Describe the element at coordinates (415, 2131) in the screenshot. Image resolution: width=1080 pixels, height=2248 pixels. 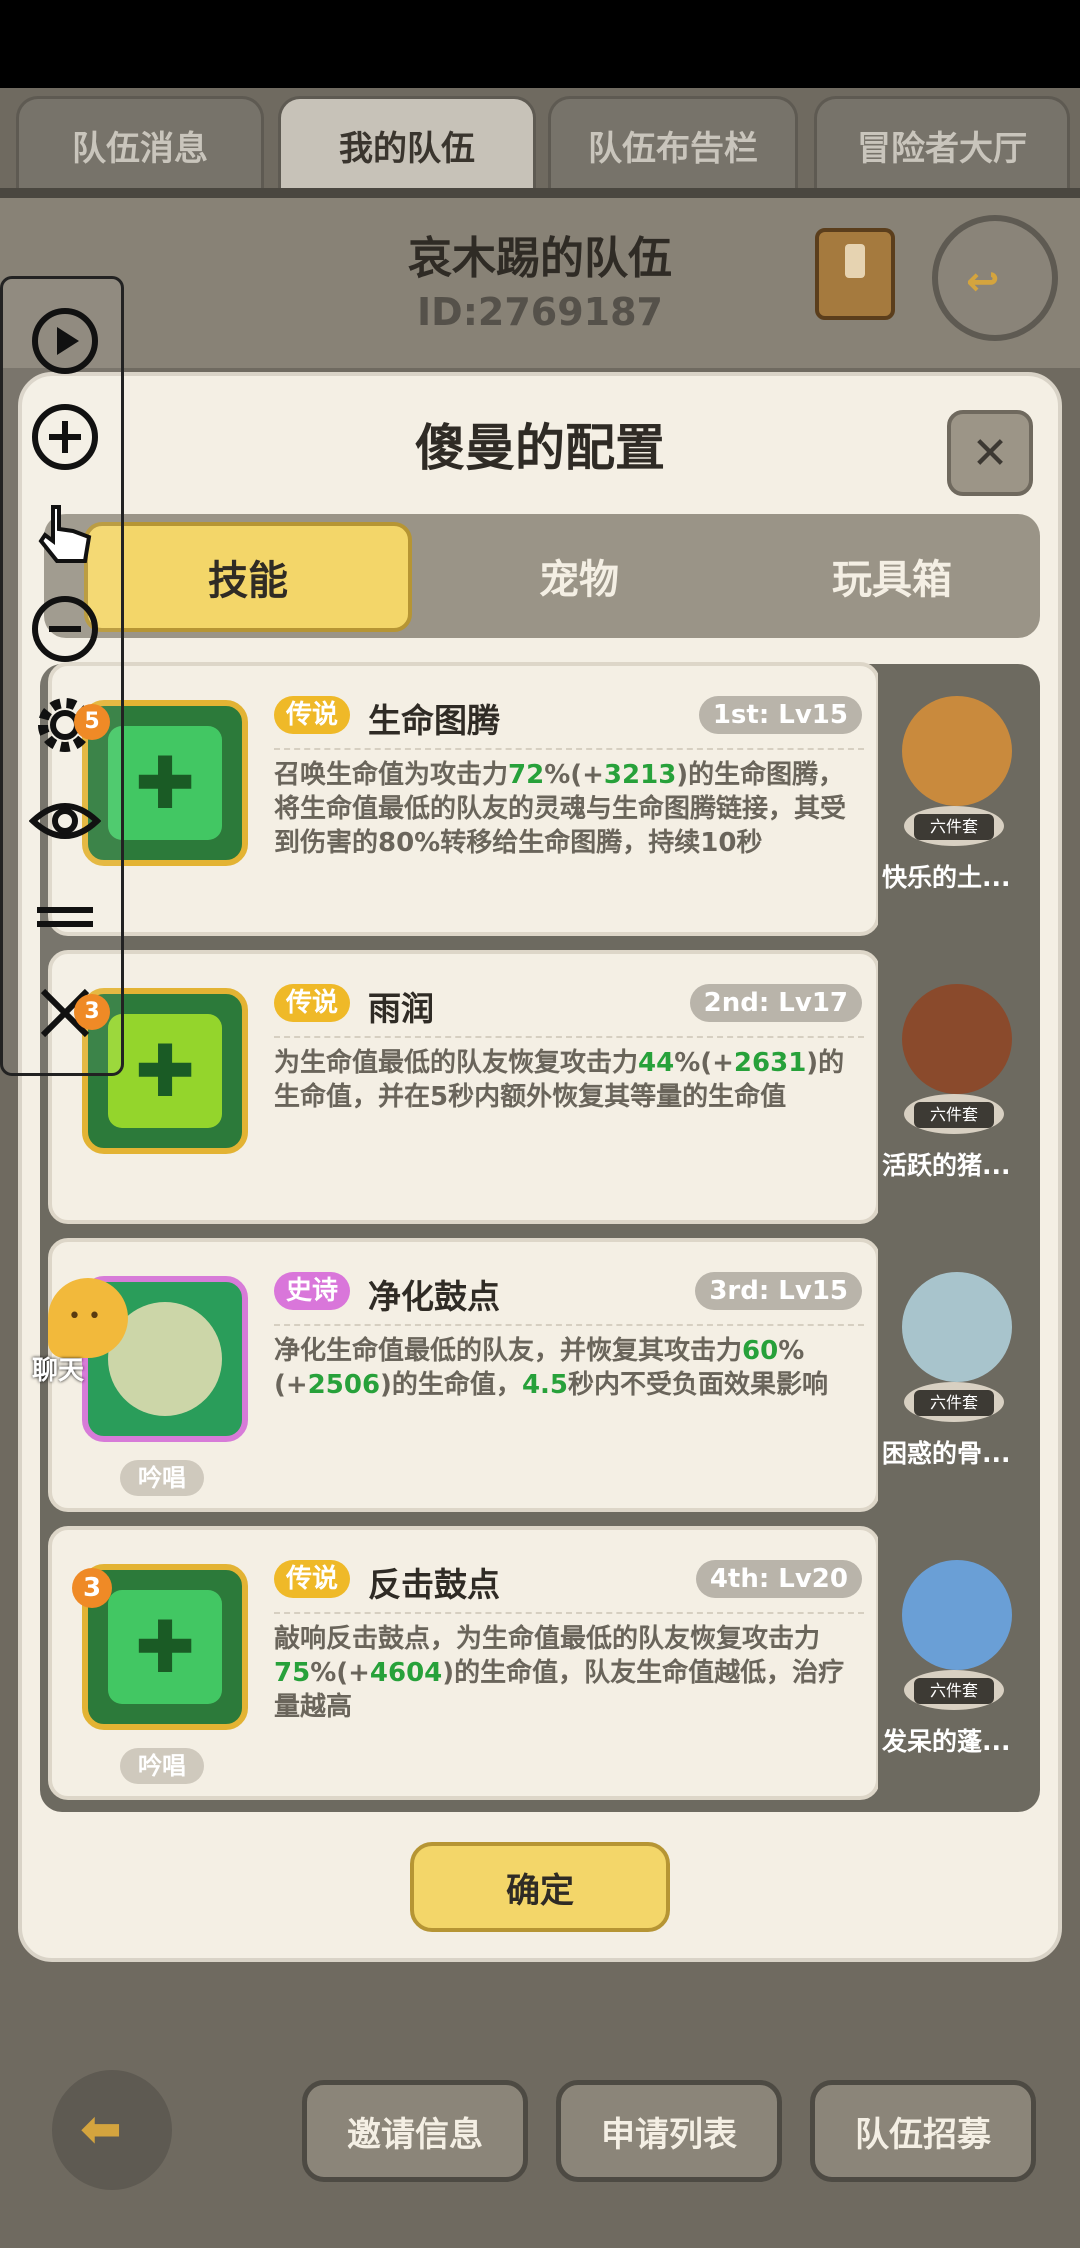
I see `invite-info-button: 邀请信息` at that location.